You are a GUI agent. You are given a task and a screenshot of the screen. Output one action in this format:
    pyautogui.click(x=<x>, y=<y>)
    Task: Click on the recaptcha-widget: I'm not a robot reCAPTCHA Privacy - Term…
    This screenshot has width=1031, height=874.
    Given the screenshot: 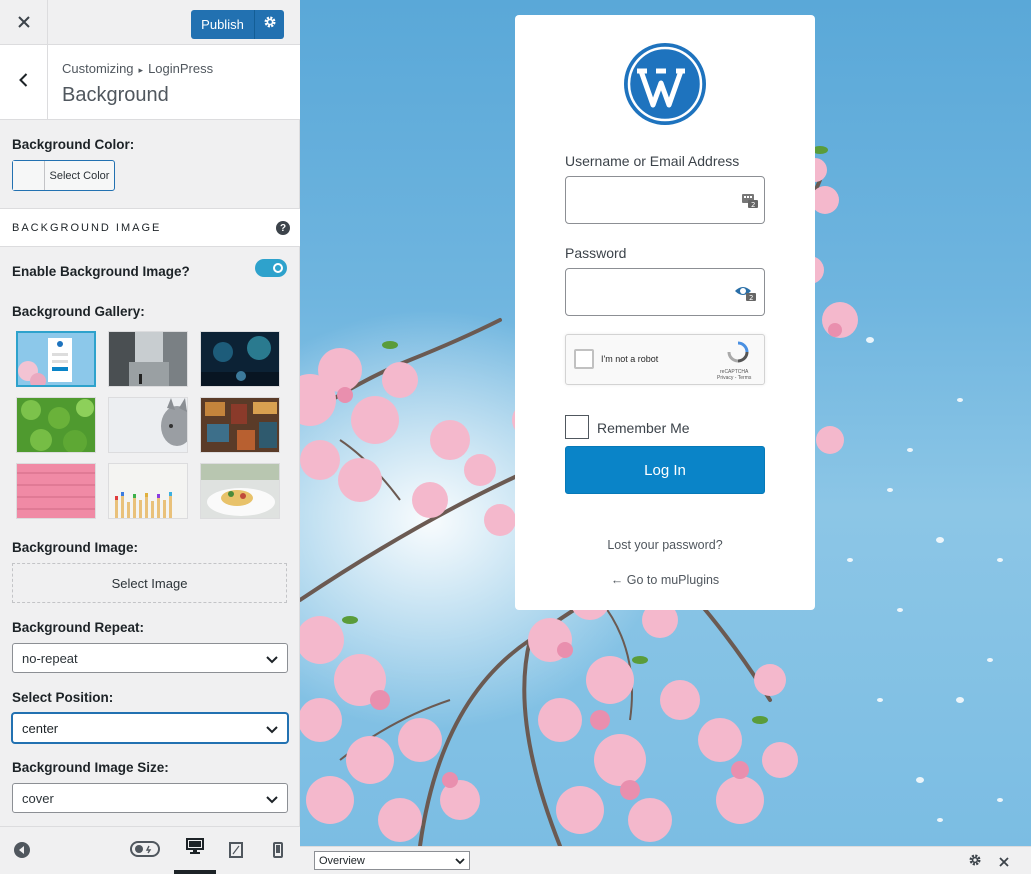 What is the action you would take?
    pyautogui.click(x=665, y=359)
    